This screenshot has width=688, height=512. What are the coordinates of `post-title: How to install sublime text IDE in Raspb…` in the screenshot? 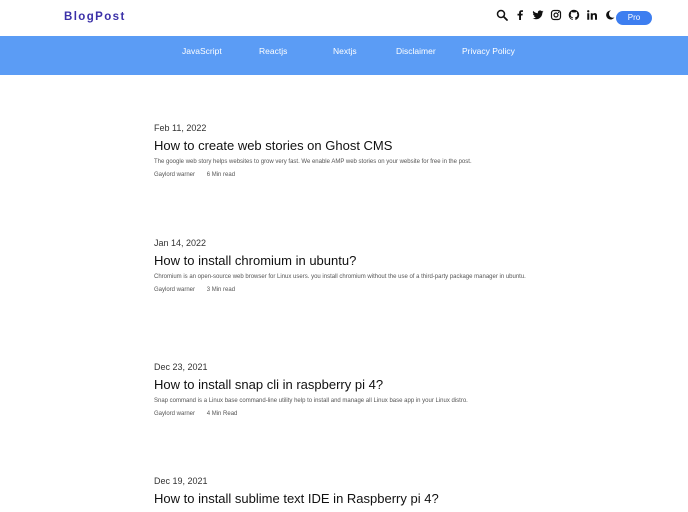 It's located at (349, 499).